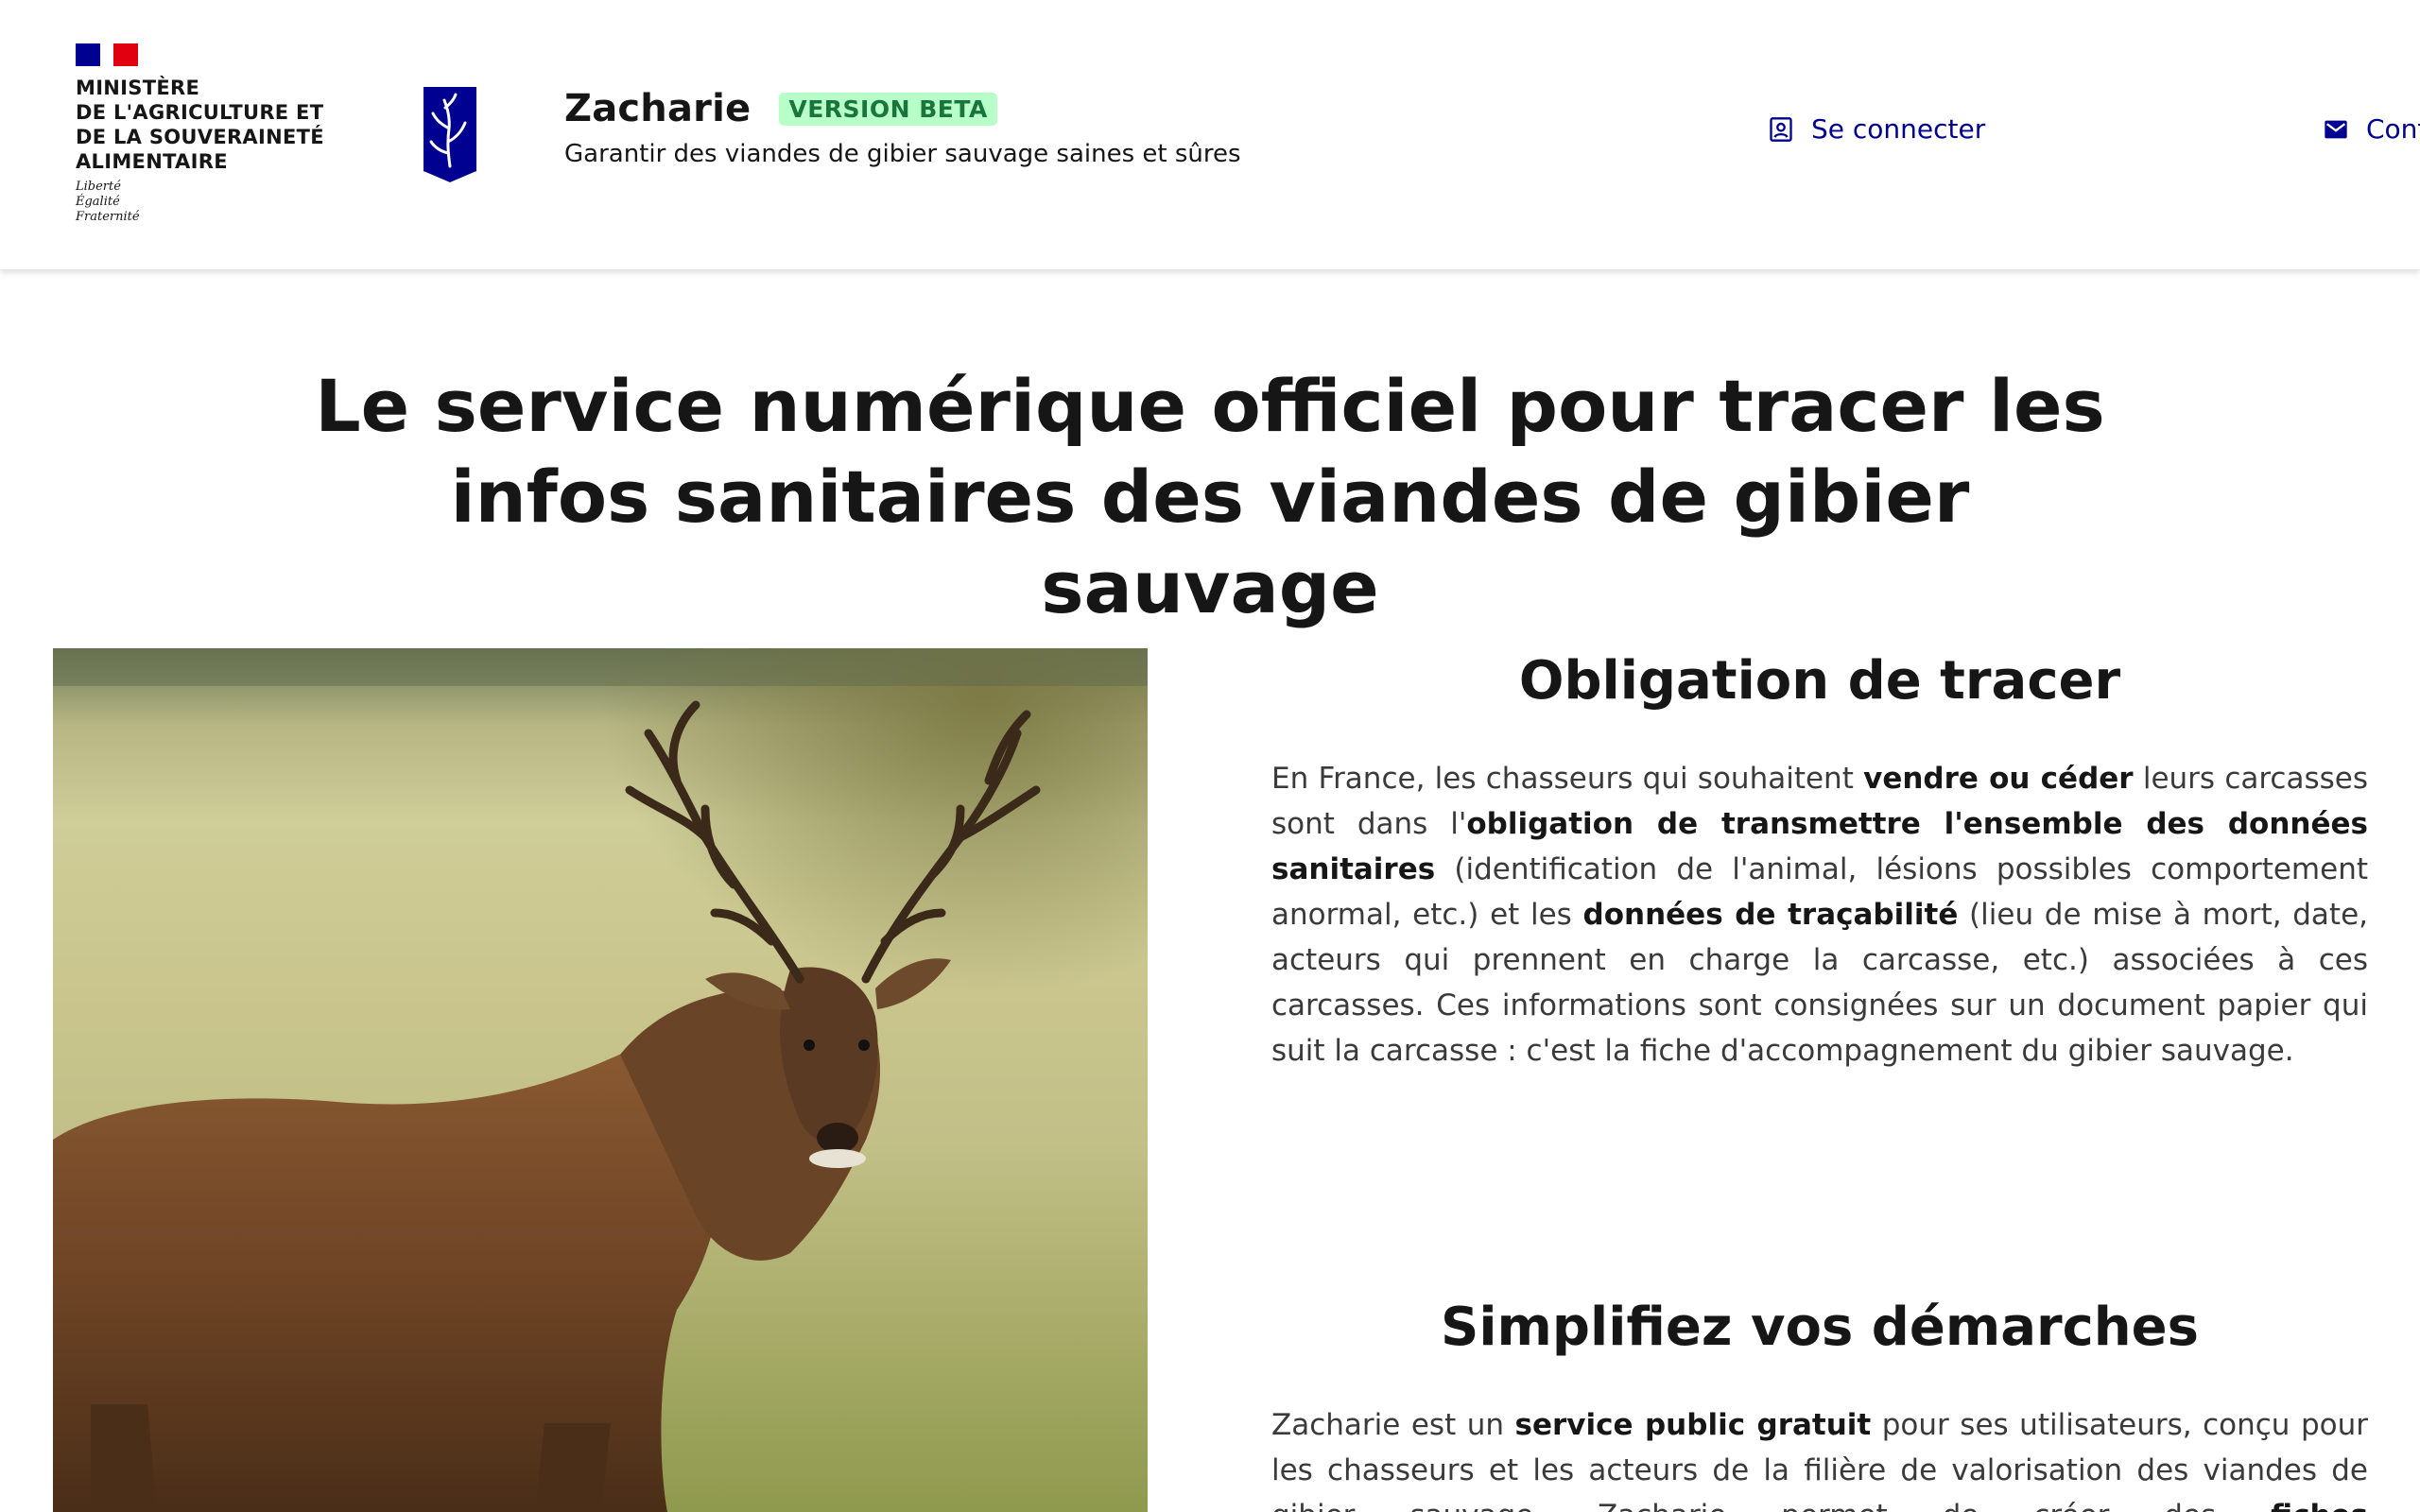 The height and width of the screenshot is (1512, 2420). I want to click on section1-text-part: En France, les chasseurs qui souhaitent, so click(1567, 779).